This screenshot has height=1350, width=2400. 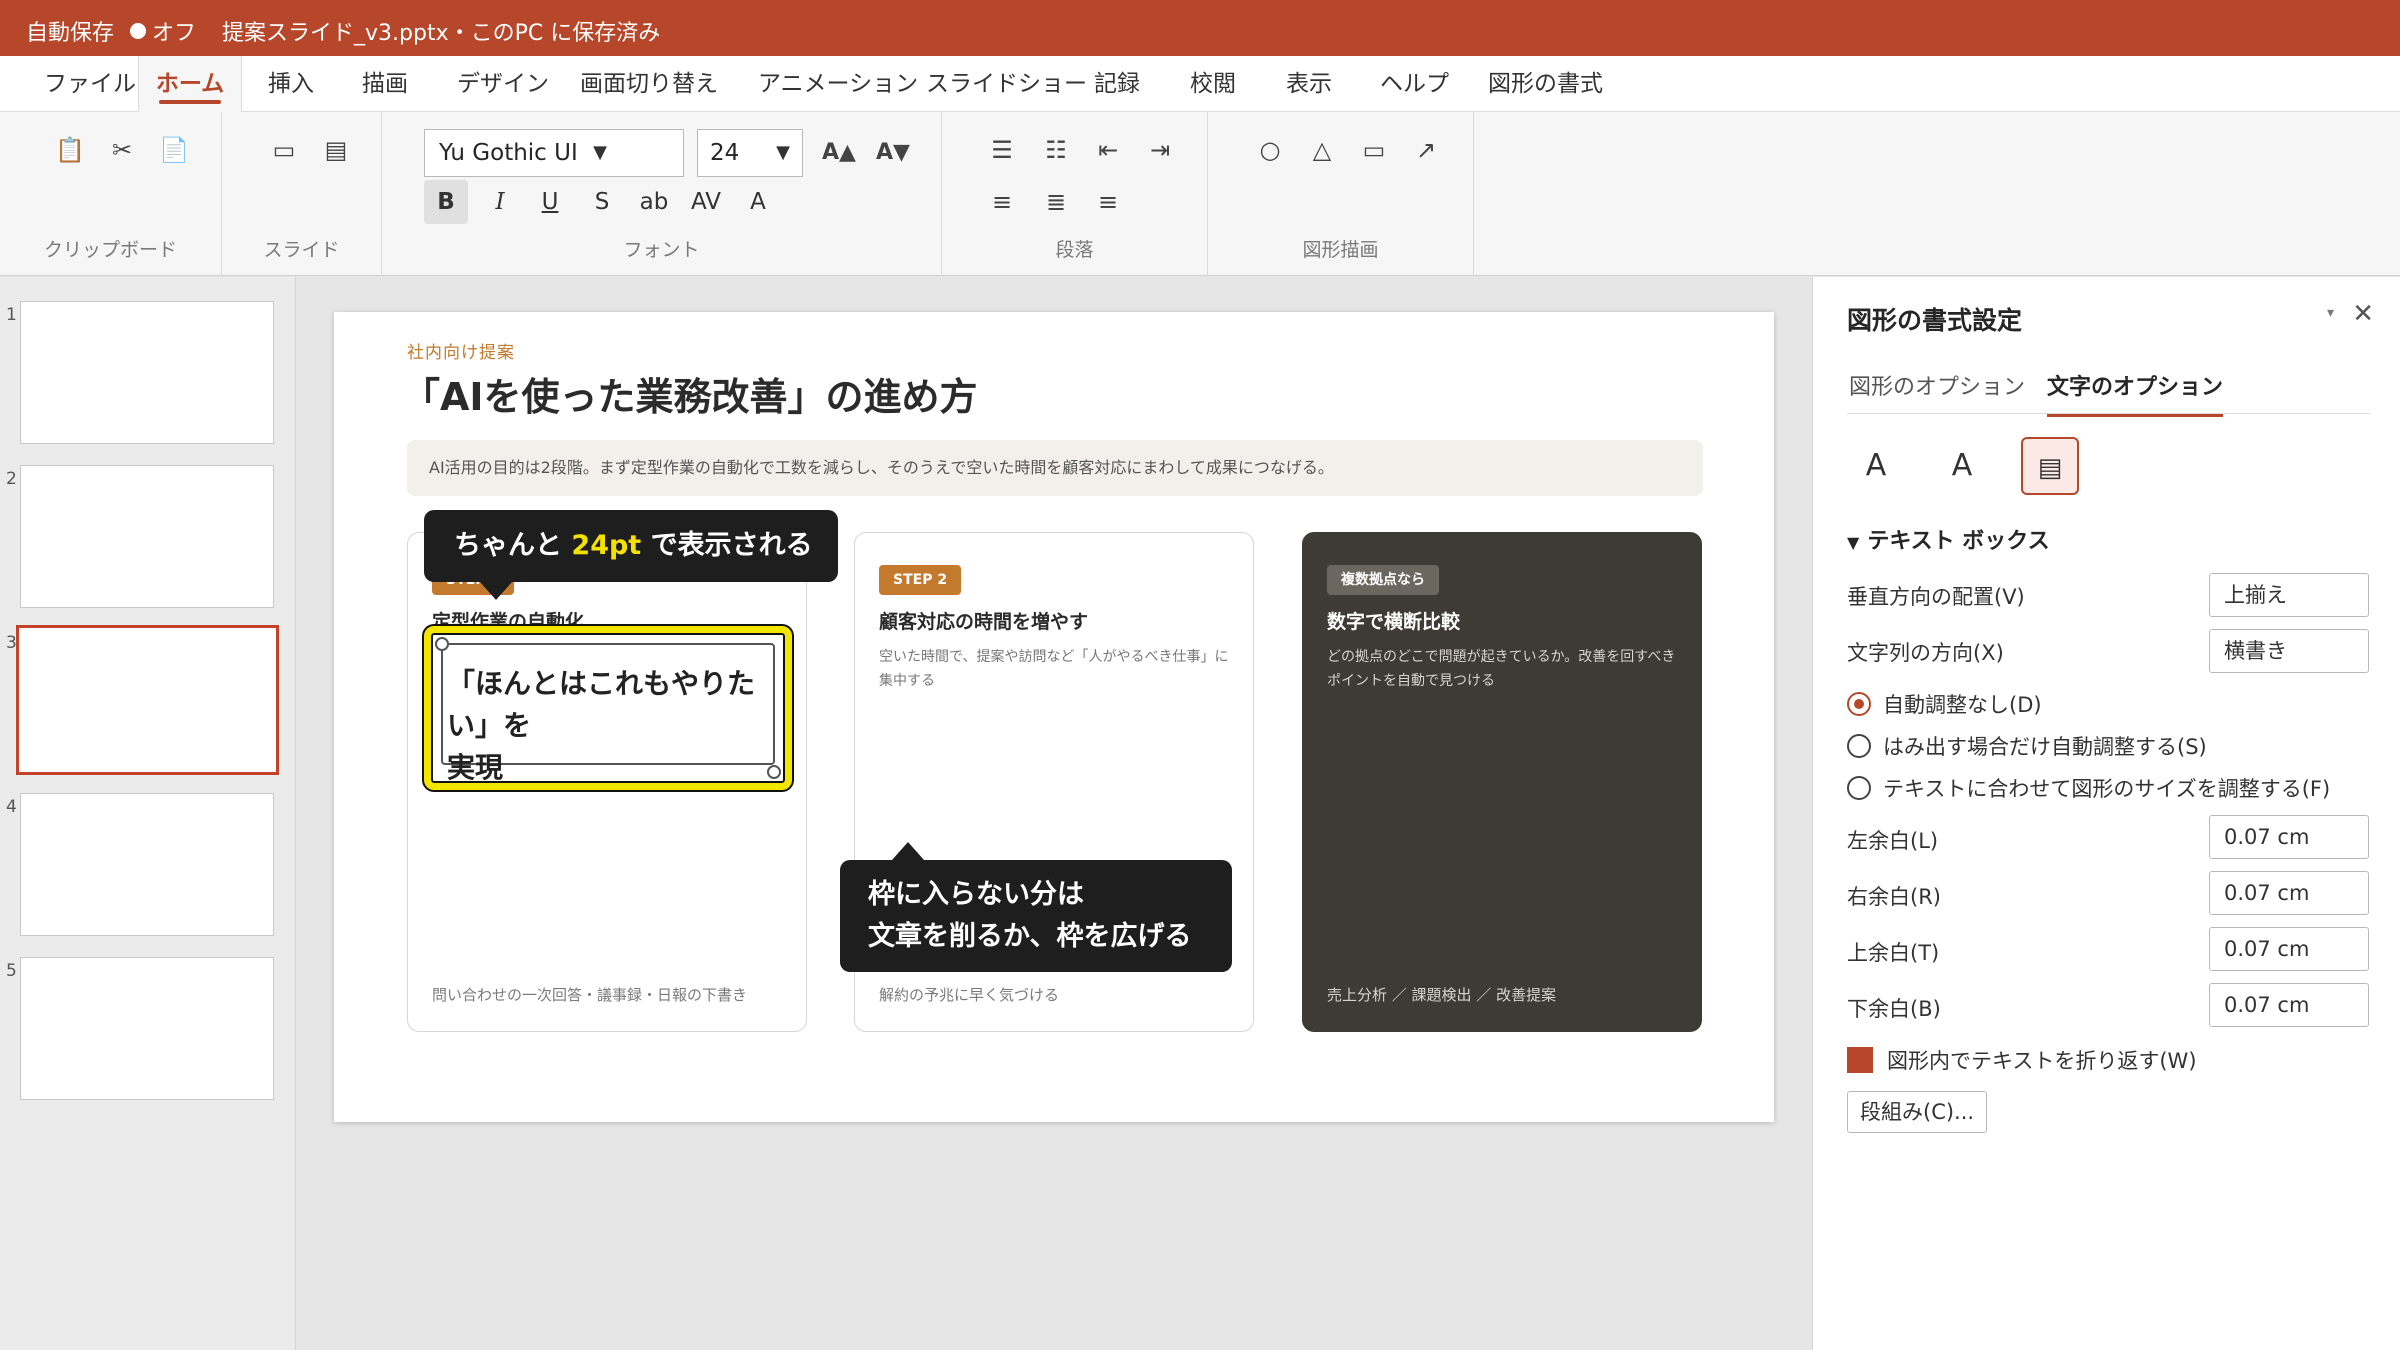 I want to click on tab-review: 校閲, so click(x=1213, y=84).